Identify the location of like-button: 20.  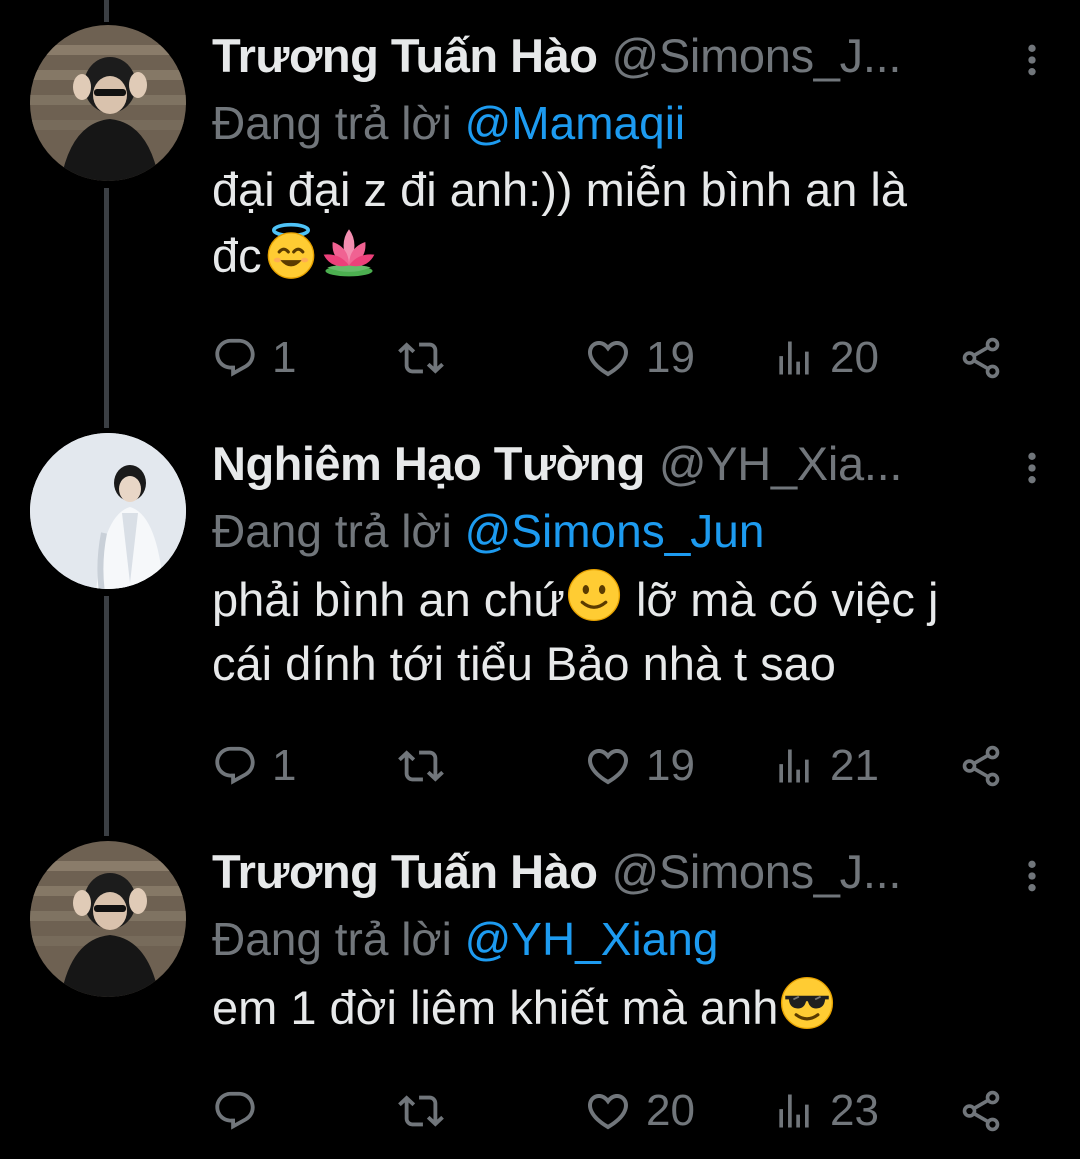
(639, 1111).